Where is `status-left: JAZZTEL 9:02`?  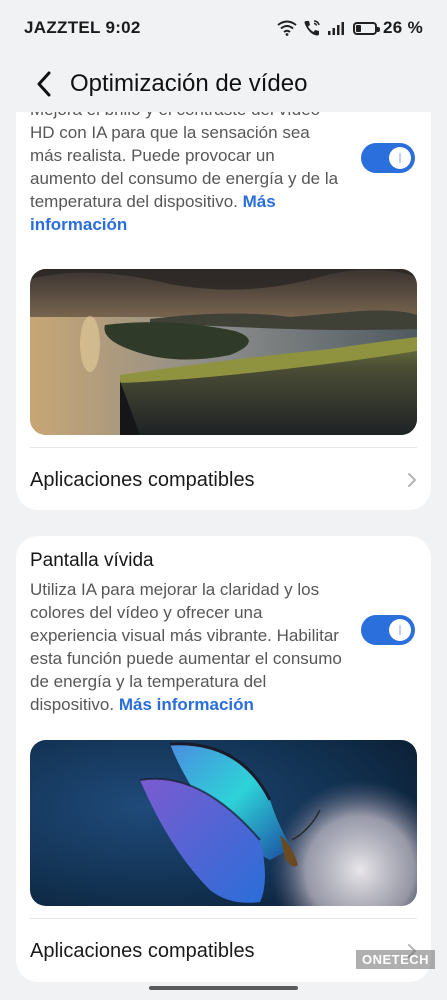 status-left: JAZZTEL 9:02 is located at coordinates (82, 28).